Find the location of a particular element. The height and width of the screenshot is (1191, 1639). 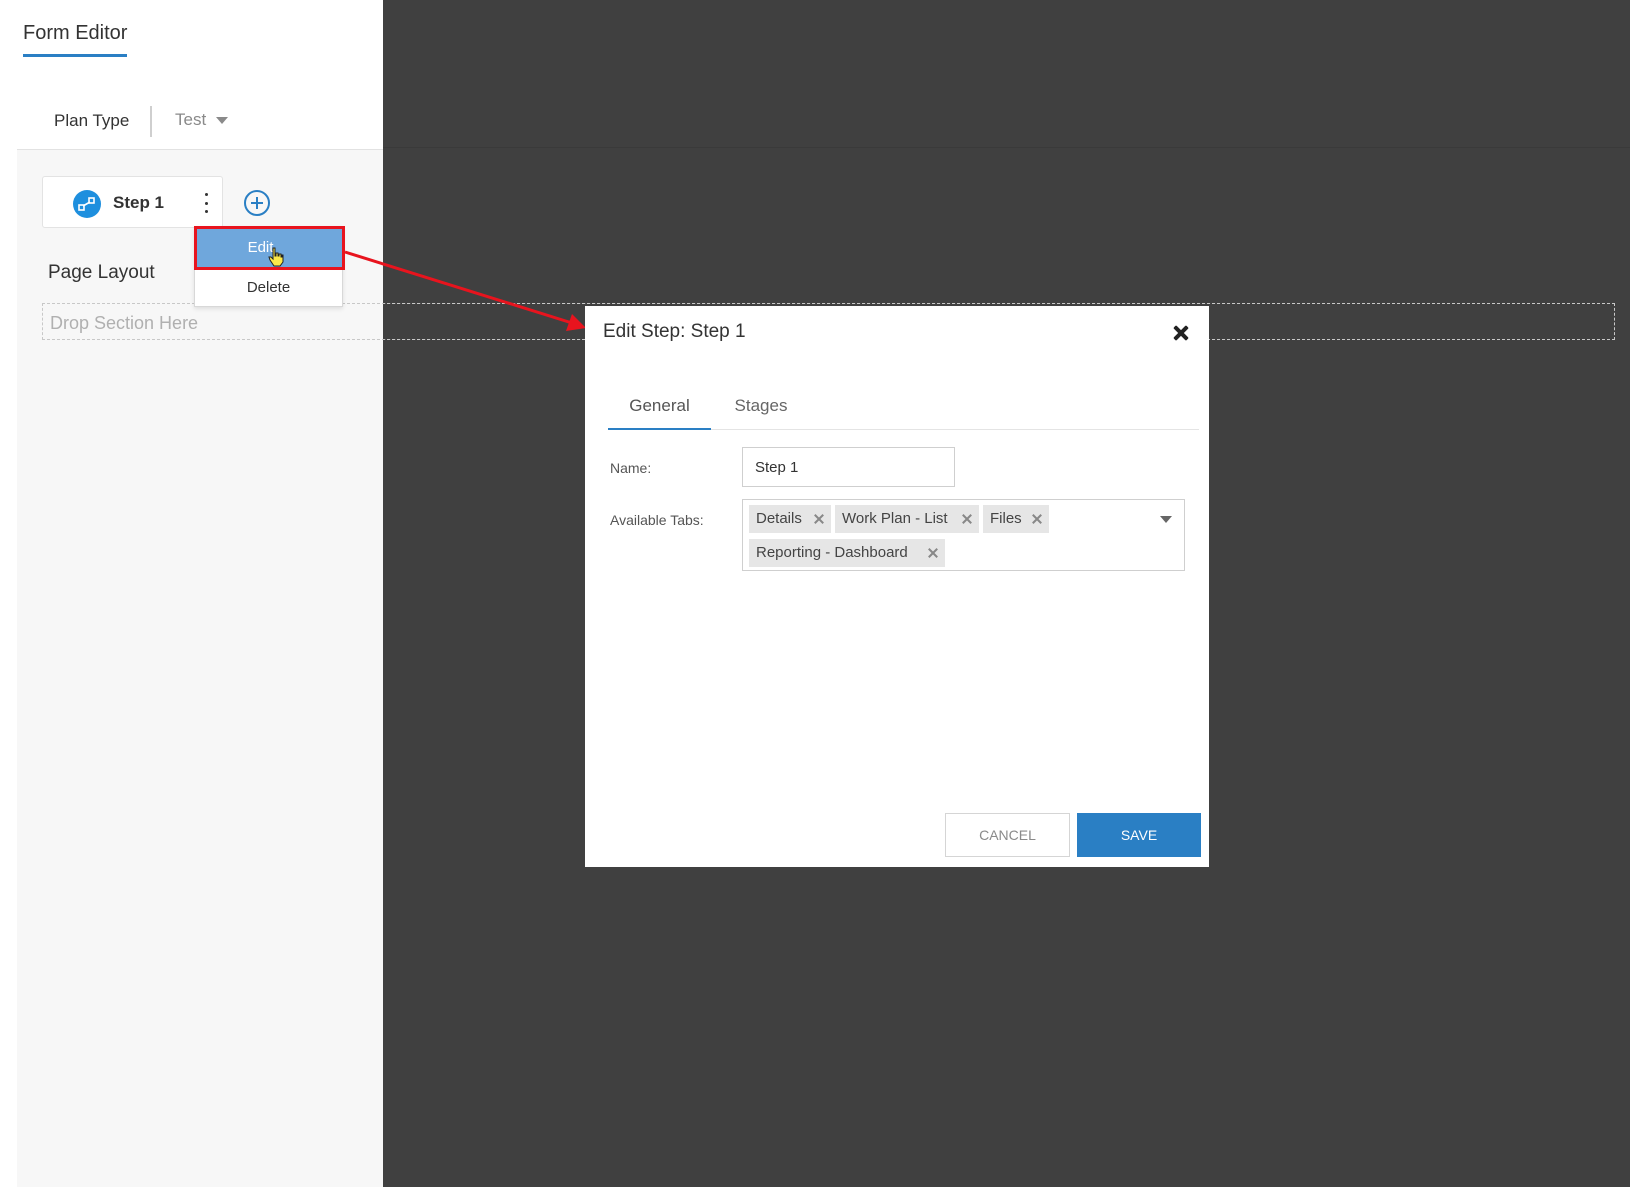

header-divider is located at coordinates (151, 121).